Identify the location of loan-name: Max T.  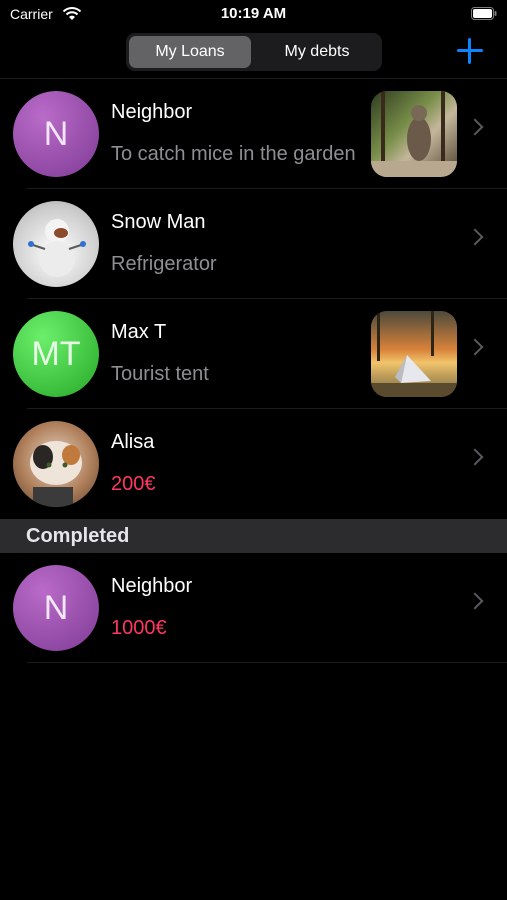
(139, 332).